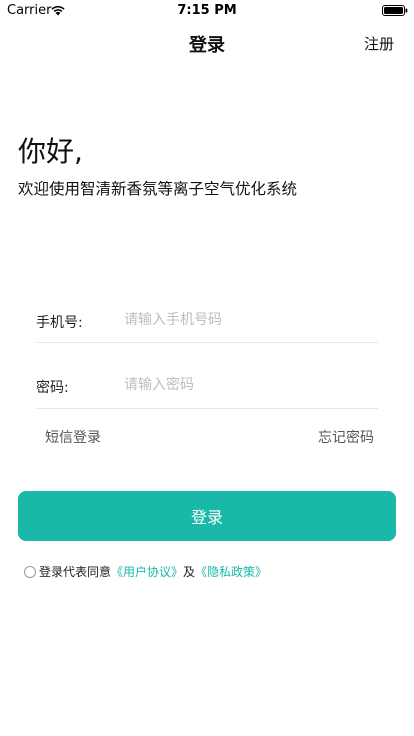 This screenshot has height=736, width=414. What do you see at coordinates (158, 189) in the screenshot?
I see `welcome-subtitle: 欢迎使用智清新香氛等离子空气优化系统` at bounding box center [158, 189].